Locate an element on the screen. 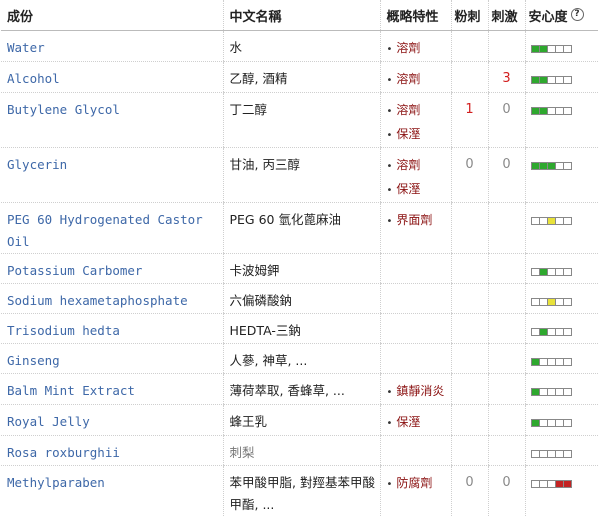 The height and width of the screenshot is (516, 600). ingredient-link: Butylene Glycol is located at coordinates (63, 109).